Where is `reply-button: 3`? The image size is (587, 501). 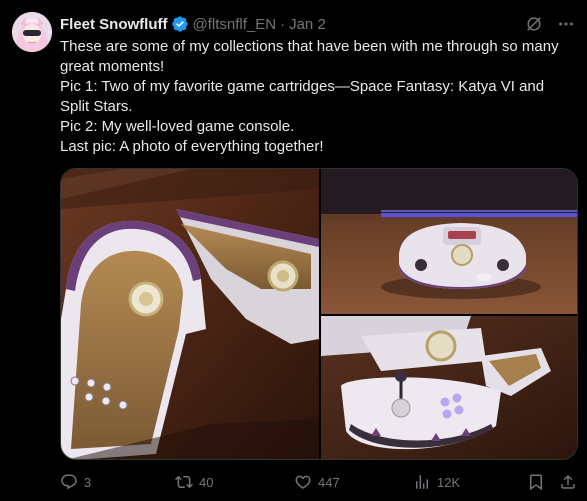 reply-button: 3 is located at coordinates (75, 482).